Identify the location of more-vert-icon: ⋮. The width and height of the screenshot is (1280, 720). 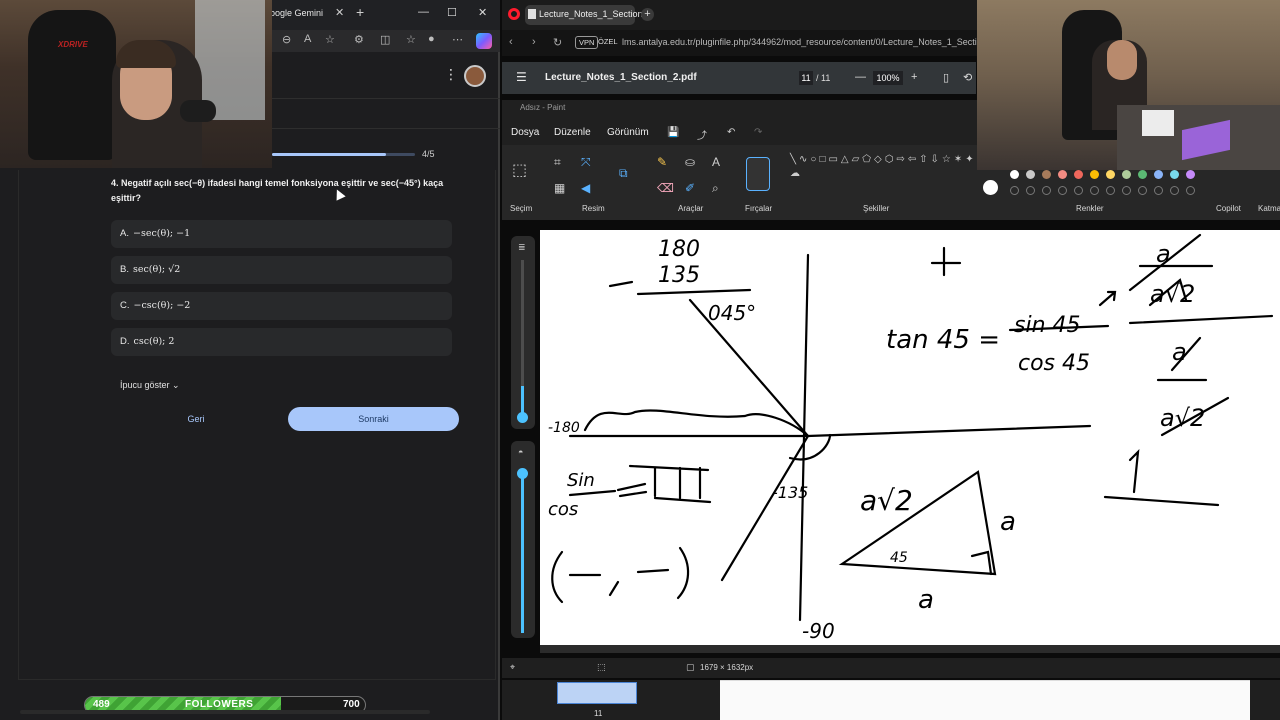
(451, 74).